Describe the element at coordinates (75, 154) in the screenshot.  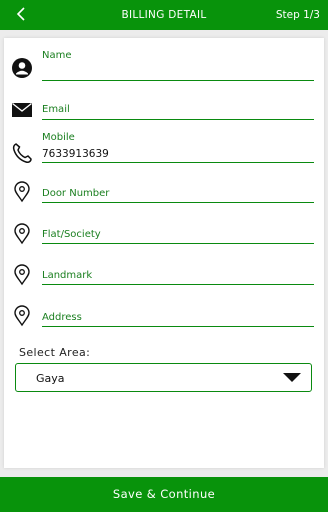
I see `mobile-value: 7633913639` at that location.